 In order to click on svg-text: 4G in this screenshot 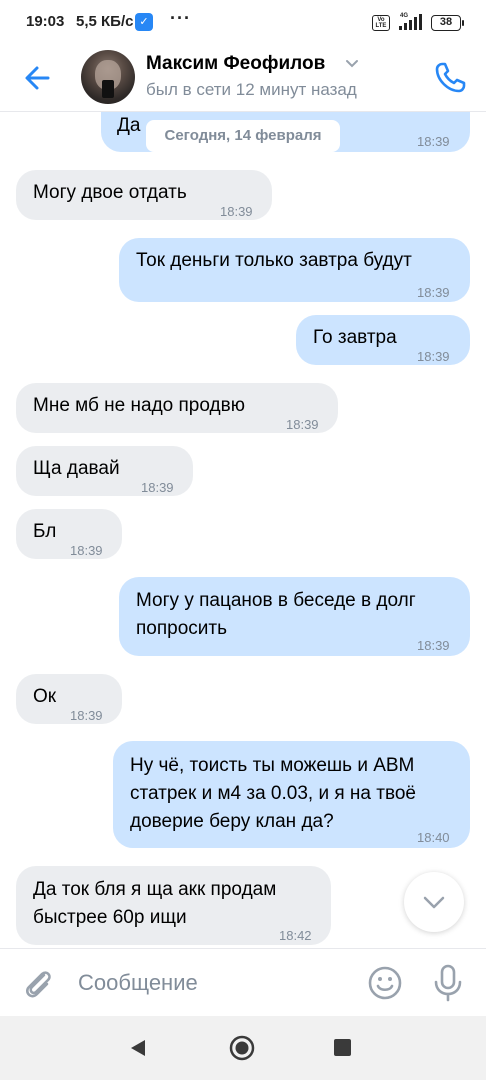, I will do `click(404, 16)`.